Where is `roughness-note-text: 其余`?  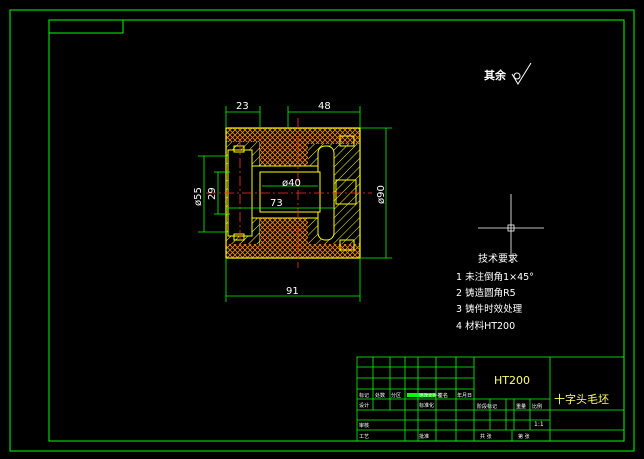
roughness-note-text: 其余 is located at coordinates (495, 75).